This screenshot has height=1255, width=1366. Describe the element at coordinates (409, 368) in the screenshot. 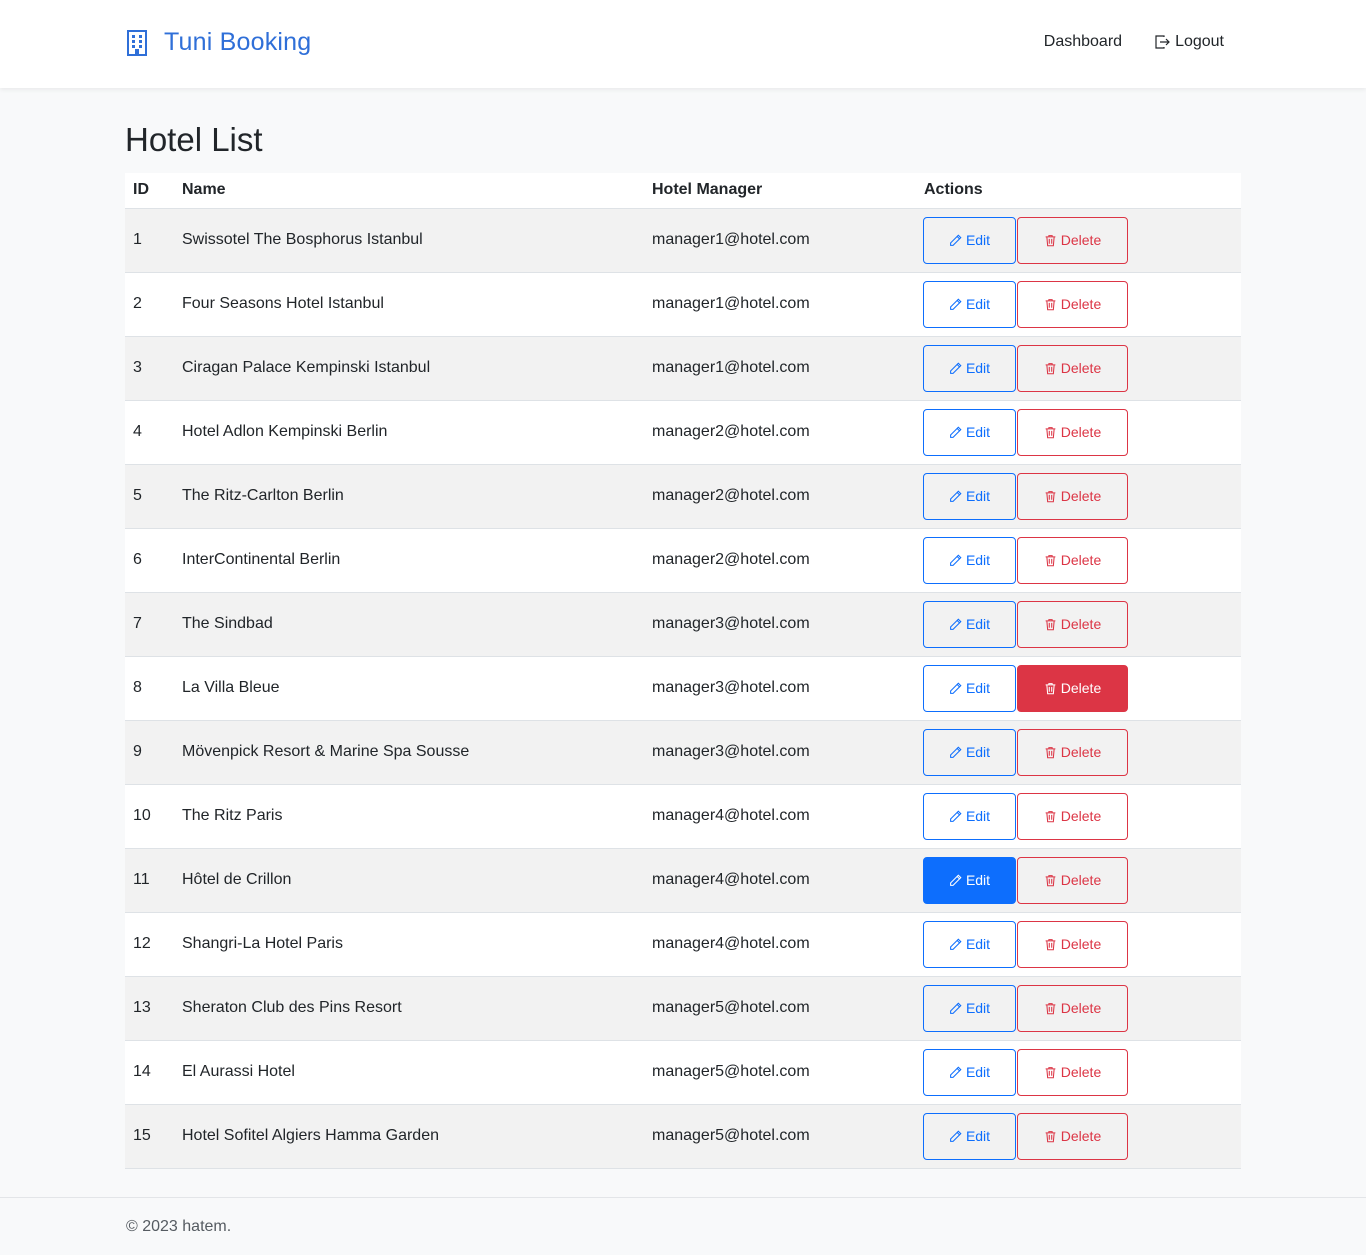

I see `cell-name: Ciragan Palace Kempinski Istanbul` at that location.